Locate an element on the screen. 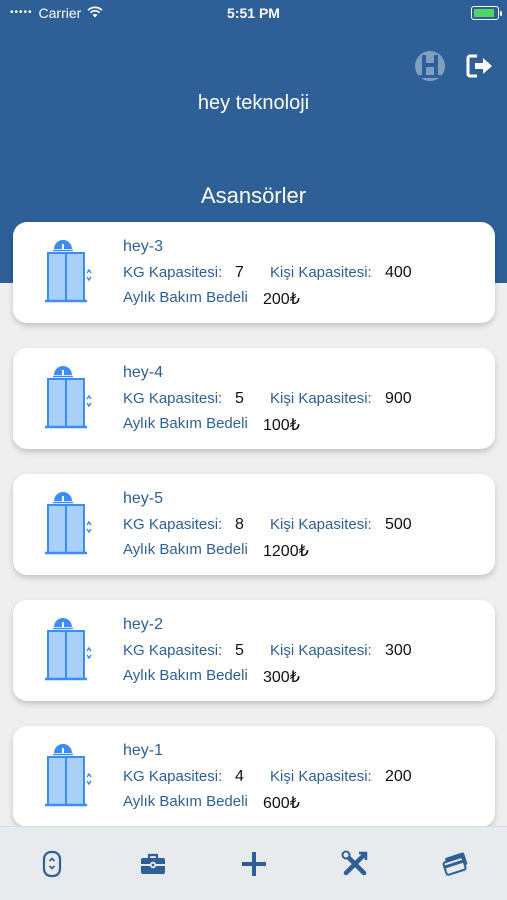 This screenshot has width=507, height=900. bakim-value: 100₺ is located at coordinates (281, 425).